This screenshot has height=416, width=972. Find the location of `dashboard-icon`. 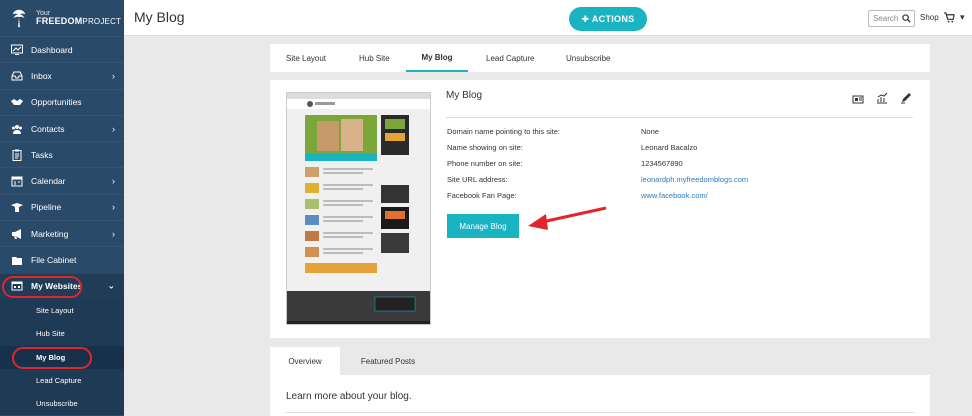

dashboard-icon is located at coordinates (17, 50).